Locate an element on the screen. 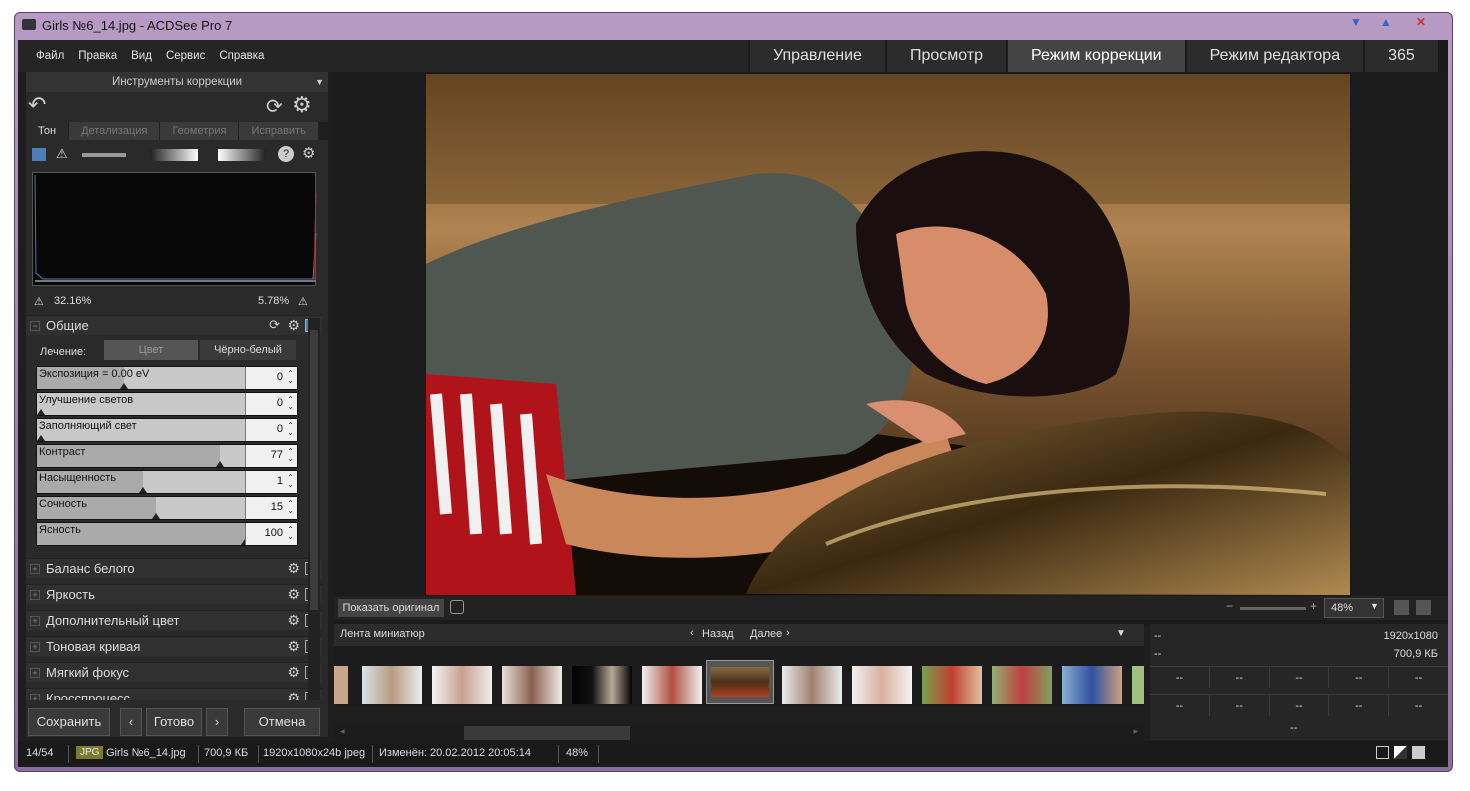  adjust-slider: Улучшение светов 0 ⌃ ⌄ is located at coordinates (167, 404).